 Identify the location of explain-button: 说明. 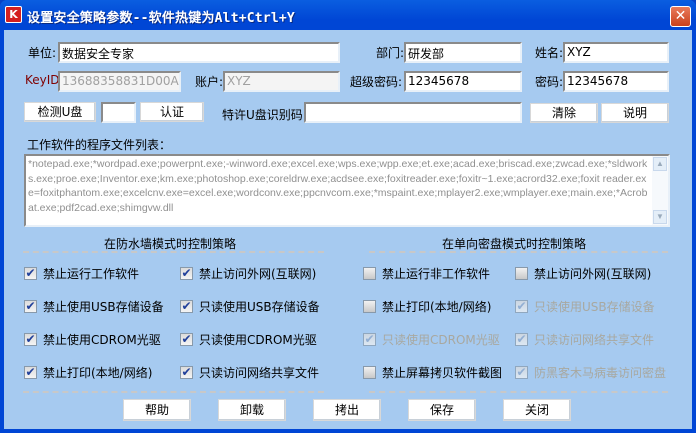
(635, 113).